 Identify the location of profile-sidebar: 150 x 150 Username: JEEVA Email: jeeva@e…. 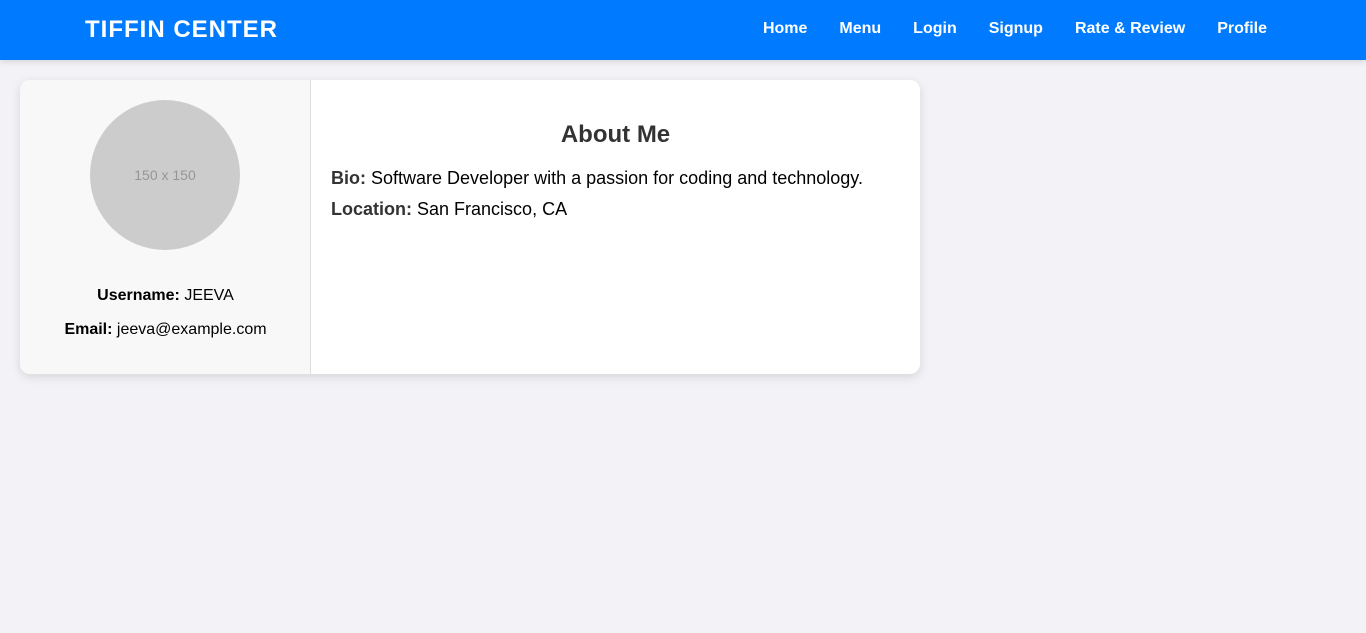
(165, 227).